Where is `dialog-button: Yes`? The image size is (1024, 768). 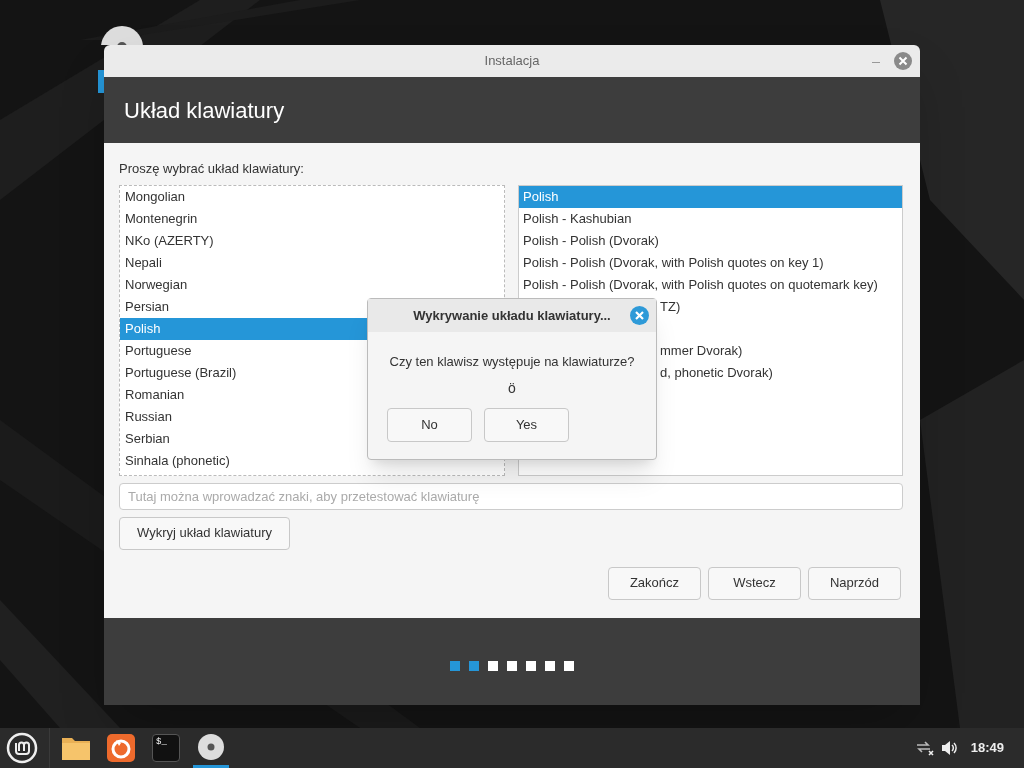 dialog-button: Yes is located at coordinates (526, 424).